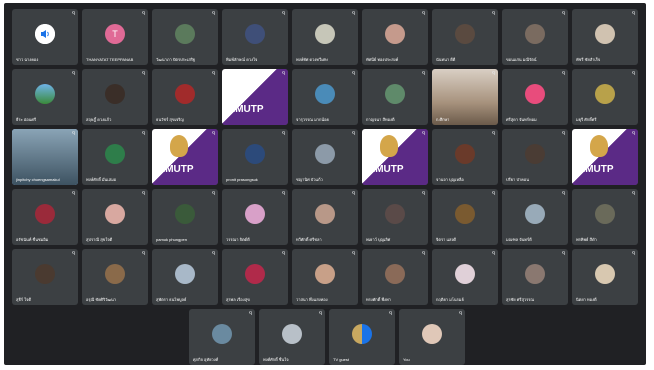 This screenshot has height=370, width=654. Describe the element at coordinates (292, 337) in the screenshot. I see `participant-tile: ꟼ พงศ์ศักดิ์ ชื่นใจ` at that location.